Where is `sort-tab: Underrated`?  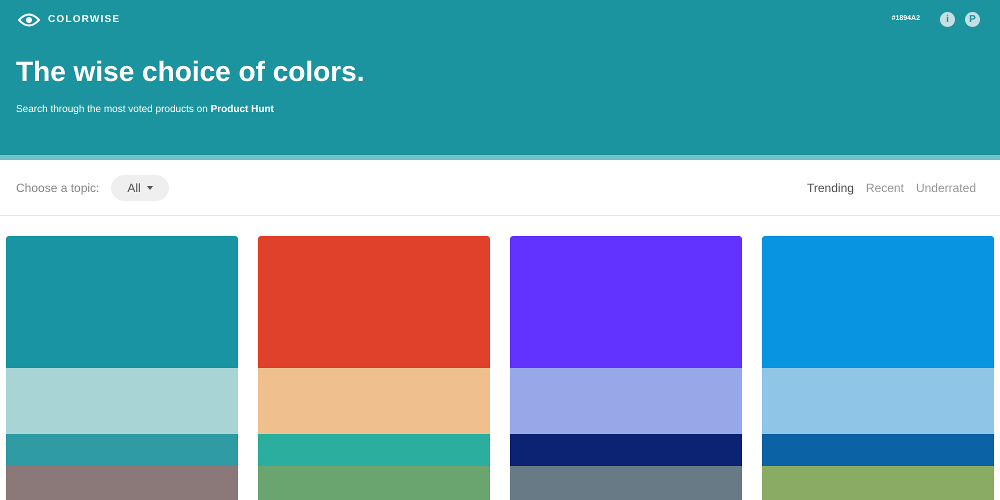 sort-tab: Underrated is located at coordinates (946, 187).